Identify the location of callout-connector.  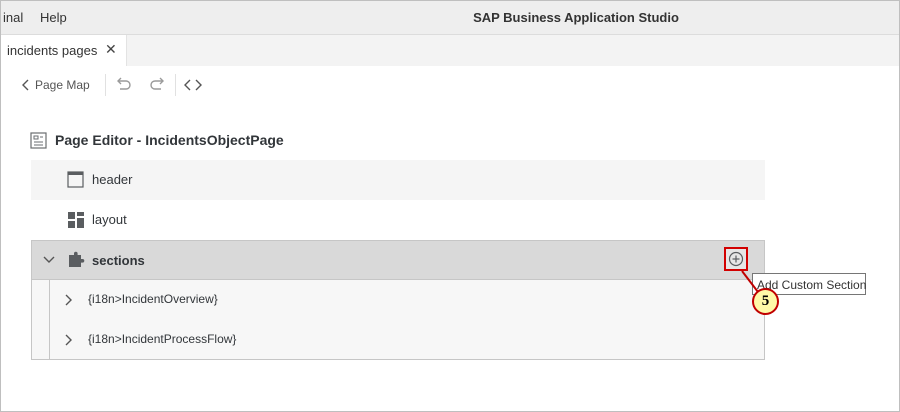
(750, 281).